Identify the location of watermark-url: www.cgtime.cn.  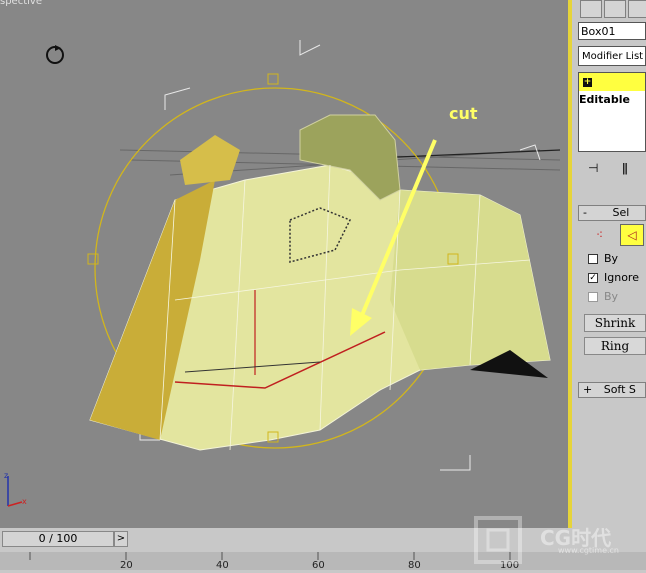
(588, 550).